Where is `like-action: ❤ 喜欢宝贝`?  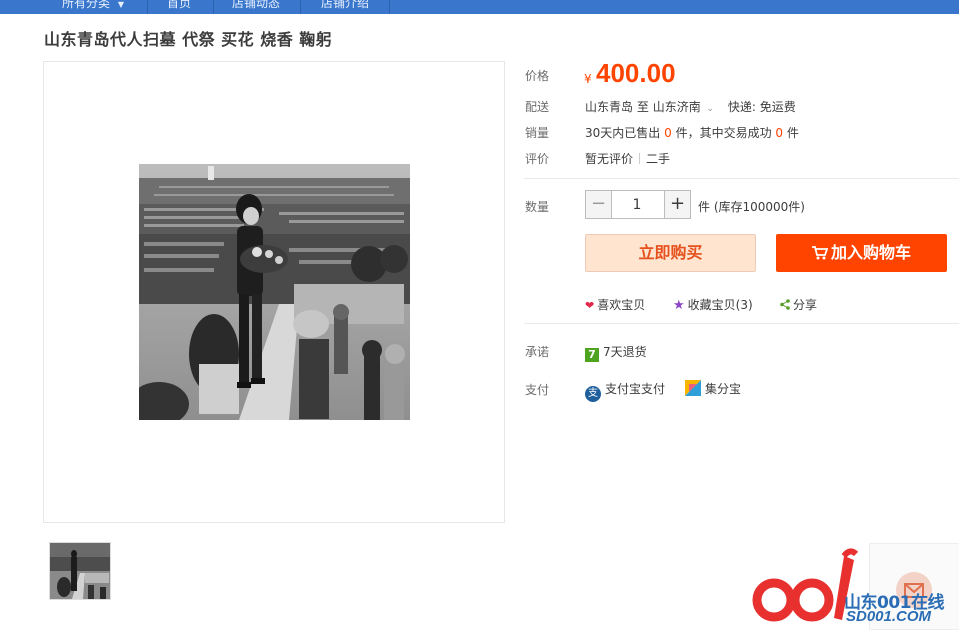 like-action: ❤ 喜欢宝贝 is located at coordinates (615, 304).